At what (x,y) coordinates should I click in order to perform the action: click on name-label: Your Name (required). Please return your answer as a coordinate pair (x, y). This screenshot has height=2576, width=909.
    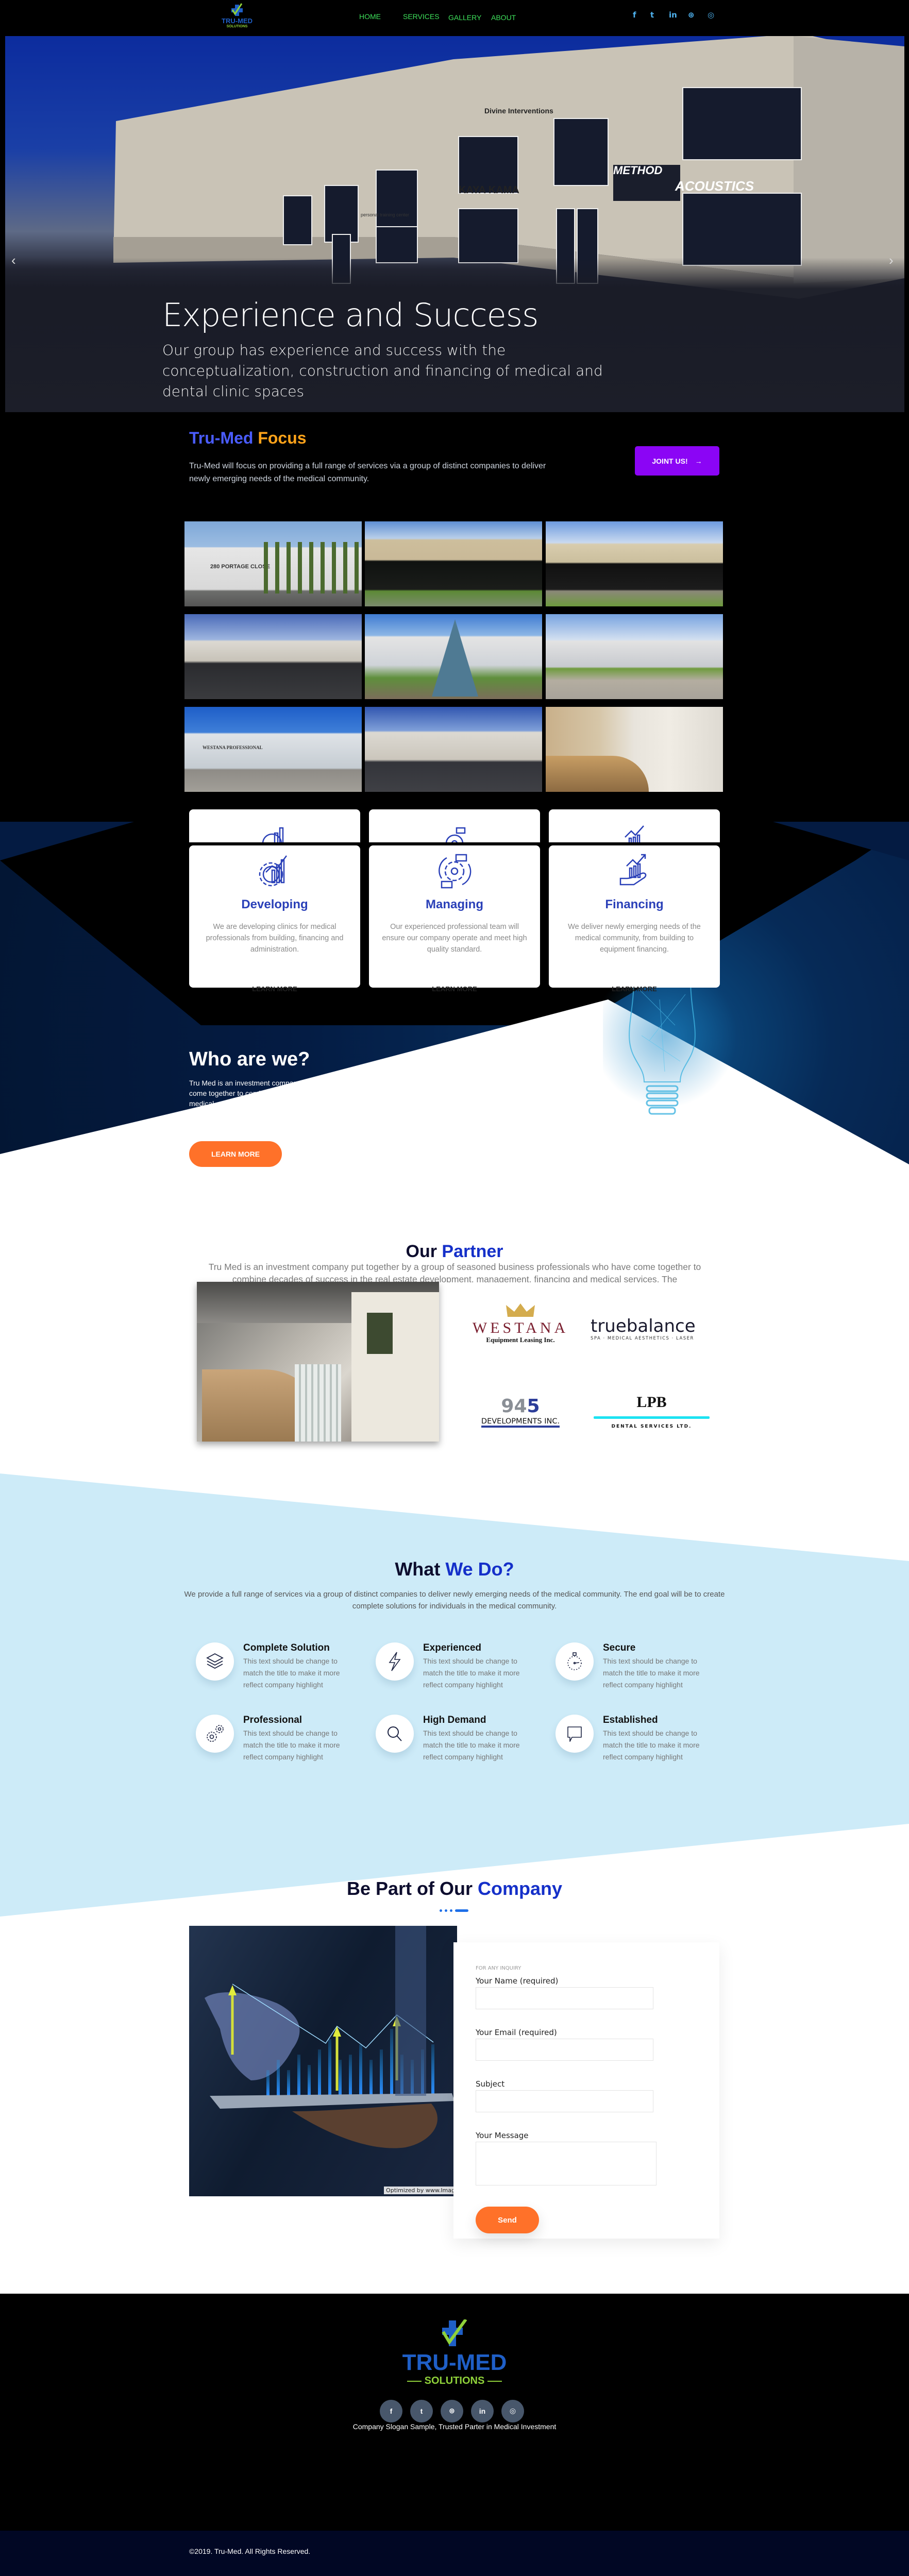
    Looking at the image, I should click on (517, 1981).